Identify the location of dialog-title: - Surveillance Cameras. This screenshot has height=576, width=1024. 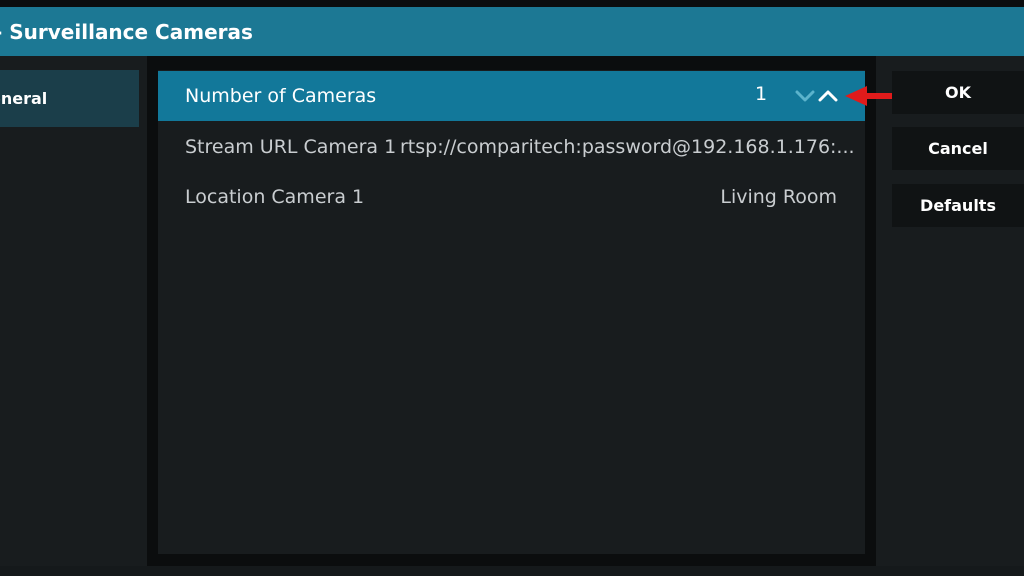
(126, 31).